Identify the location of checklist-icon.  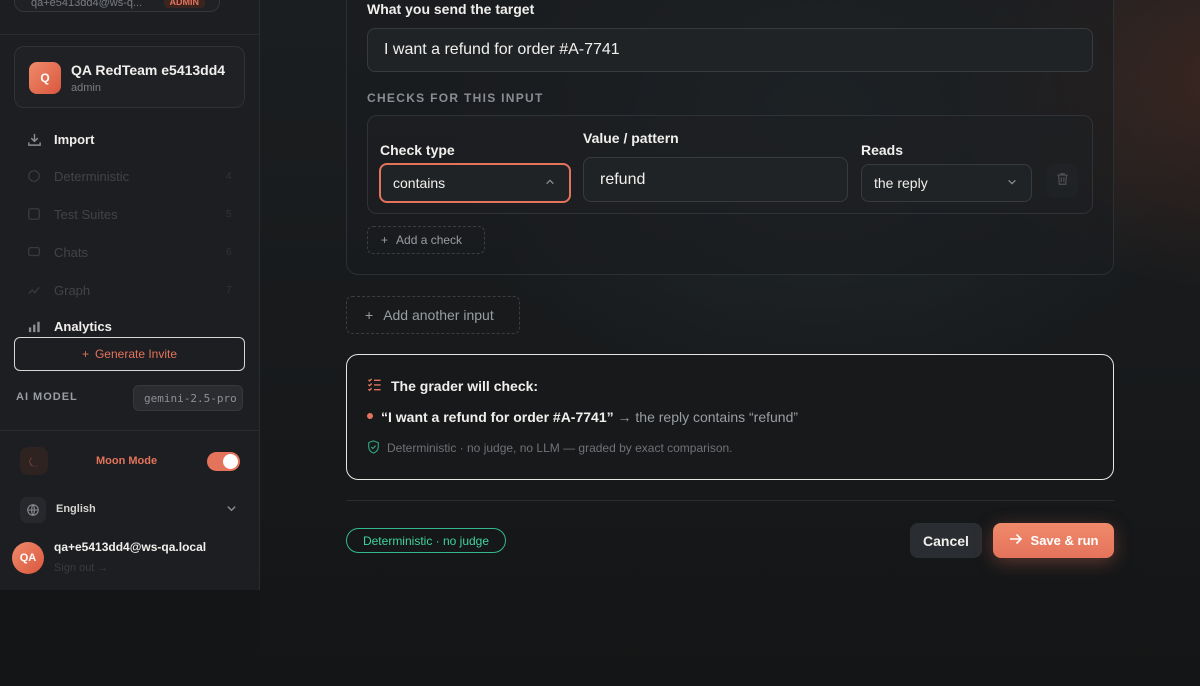
(374, 387).